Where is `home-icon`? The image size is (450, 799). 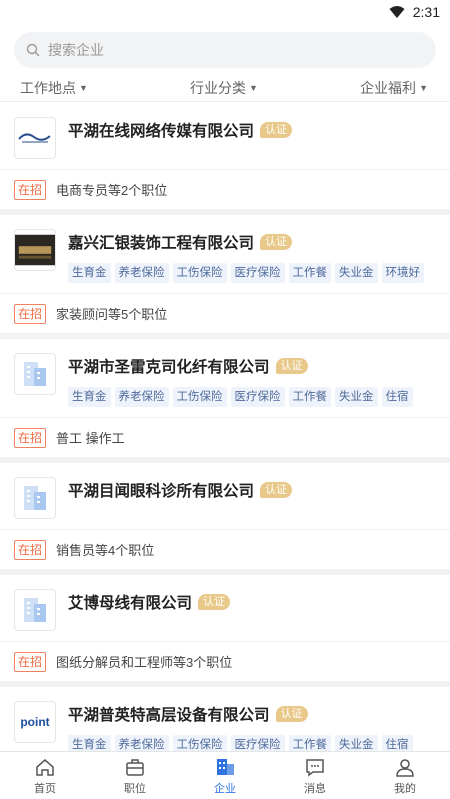
home-icon is located at coordinates (45, 767).